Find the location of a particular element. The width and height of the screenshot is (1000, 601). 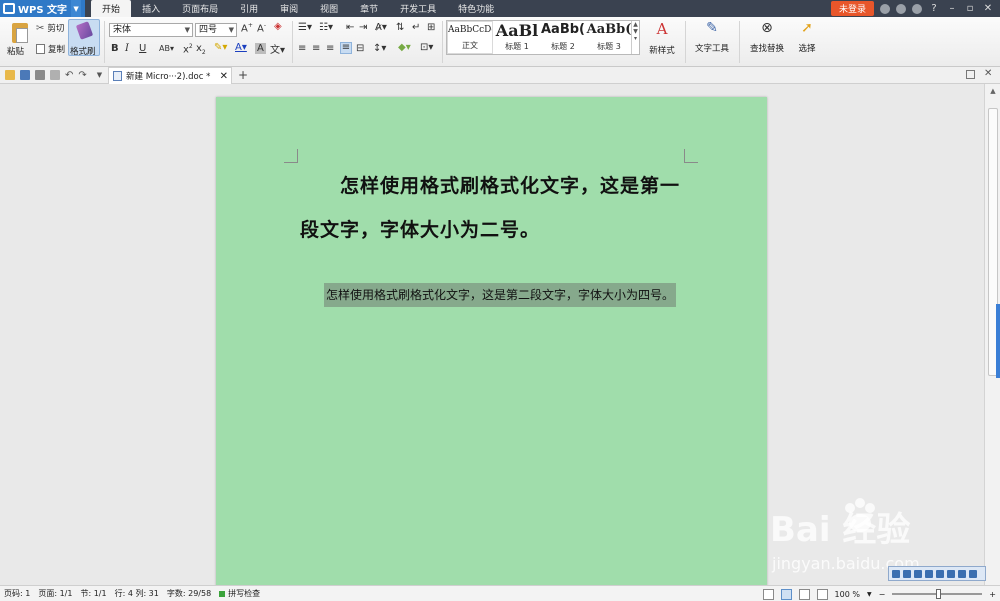

font-name-select: 宋体 ▼ is located at coordinates (151, 30).